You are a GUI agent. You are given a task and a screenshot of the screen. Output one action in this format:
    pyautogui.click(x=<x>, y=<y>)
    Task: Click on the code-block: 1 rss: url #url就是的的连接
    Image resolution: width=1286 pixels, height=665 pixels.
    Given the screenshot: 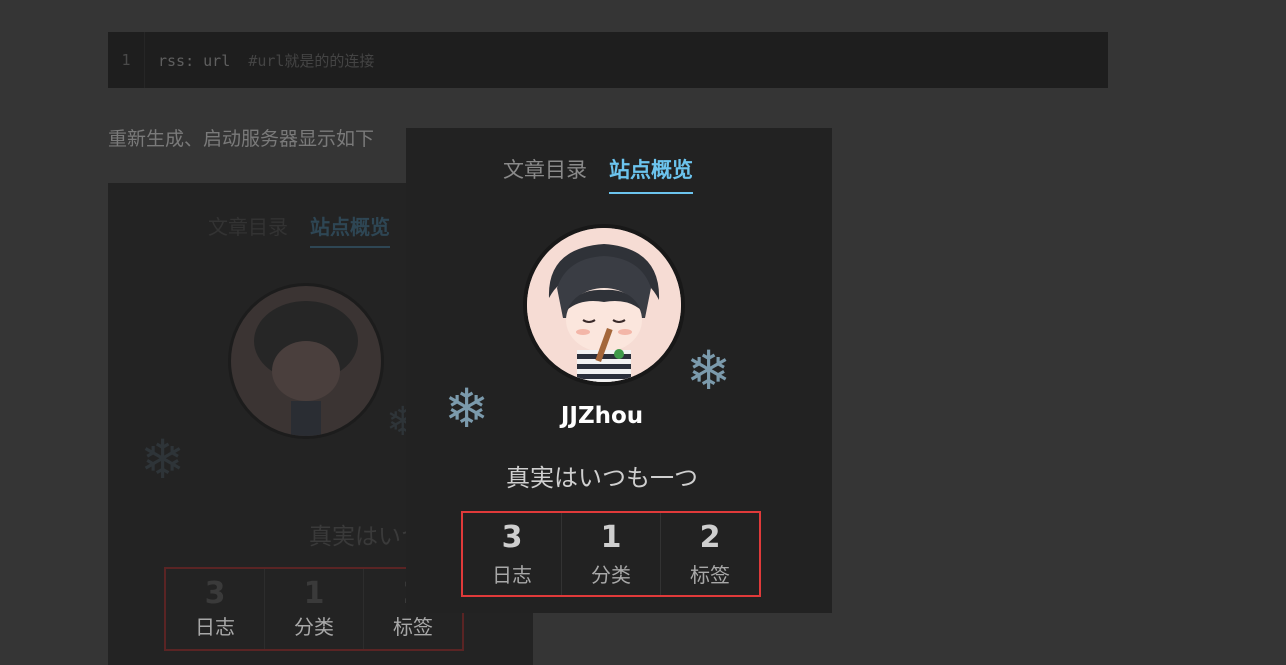 What is the action you would take?
    pyautogui.click(x=608, y=60)
    